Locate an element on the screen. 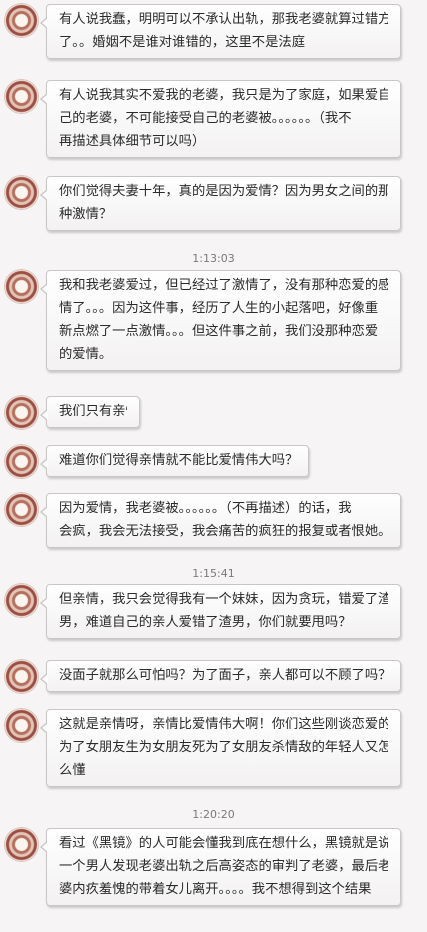 The width and height of the screenshot is (427, 932). message-line: 看过《黑镜》的人可能会懂我到底在想什么，黑镜就是说 is located at coordinates (223, 843).